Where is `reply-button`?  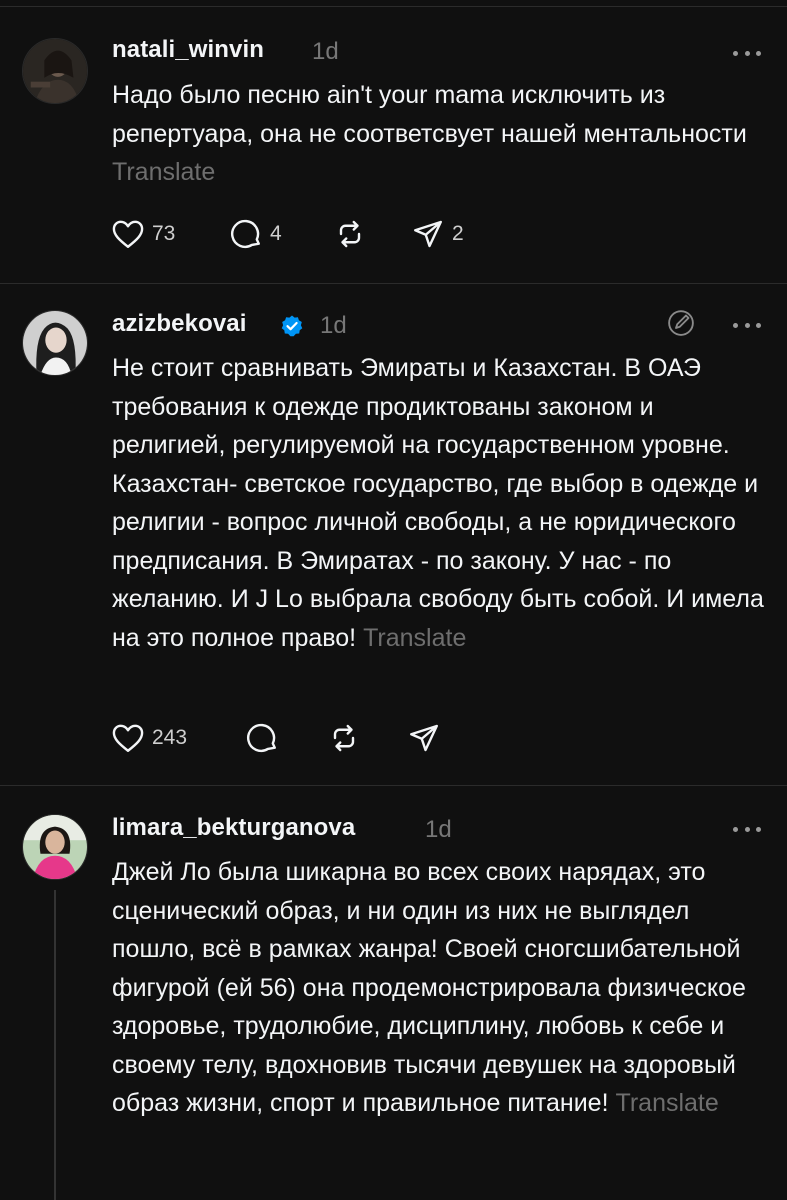
reply-button is located at coordinates (262, 738).